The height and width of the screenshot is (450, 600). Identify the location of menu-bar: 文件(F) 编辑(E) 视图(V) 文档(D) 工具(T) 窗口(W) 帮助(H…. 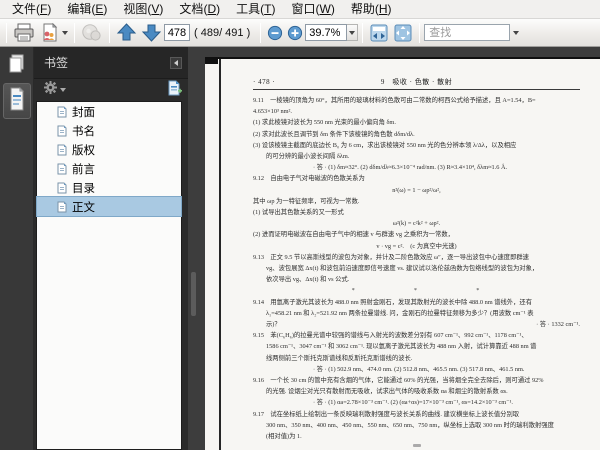
(300, 9).